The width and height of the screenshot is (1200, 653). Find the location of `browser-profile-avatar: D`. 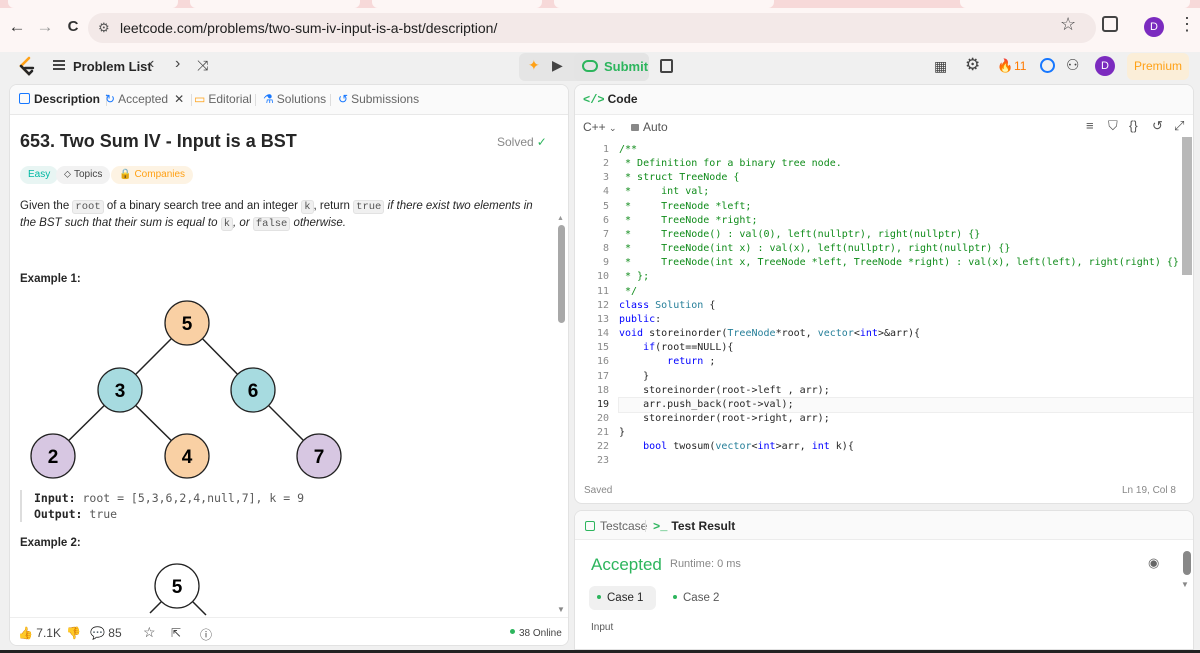

browser-profile-avatar: D is located at coordinates (1154, 27).